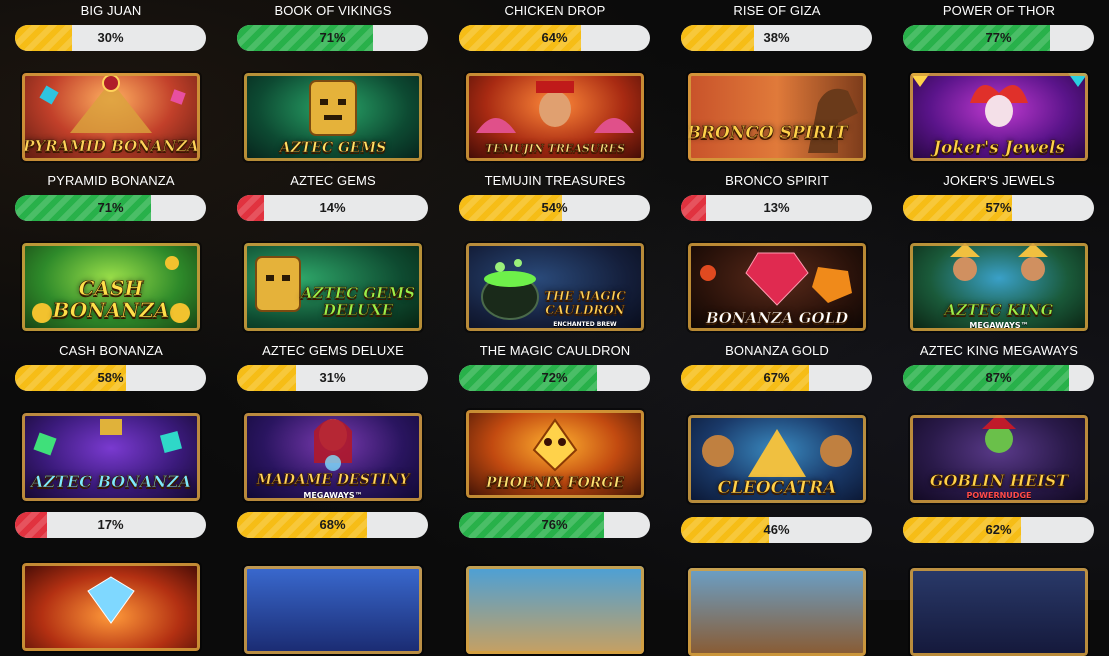  What do you see at coordinates (585, 303) in the screenshot?
I see `thumb-logo: THE MAGIC CAULDRON` at bounding box center [585, 303].